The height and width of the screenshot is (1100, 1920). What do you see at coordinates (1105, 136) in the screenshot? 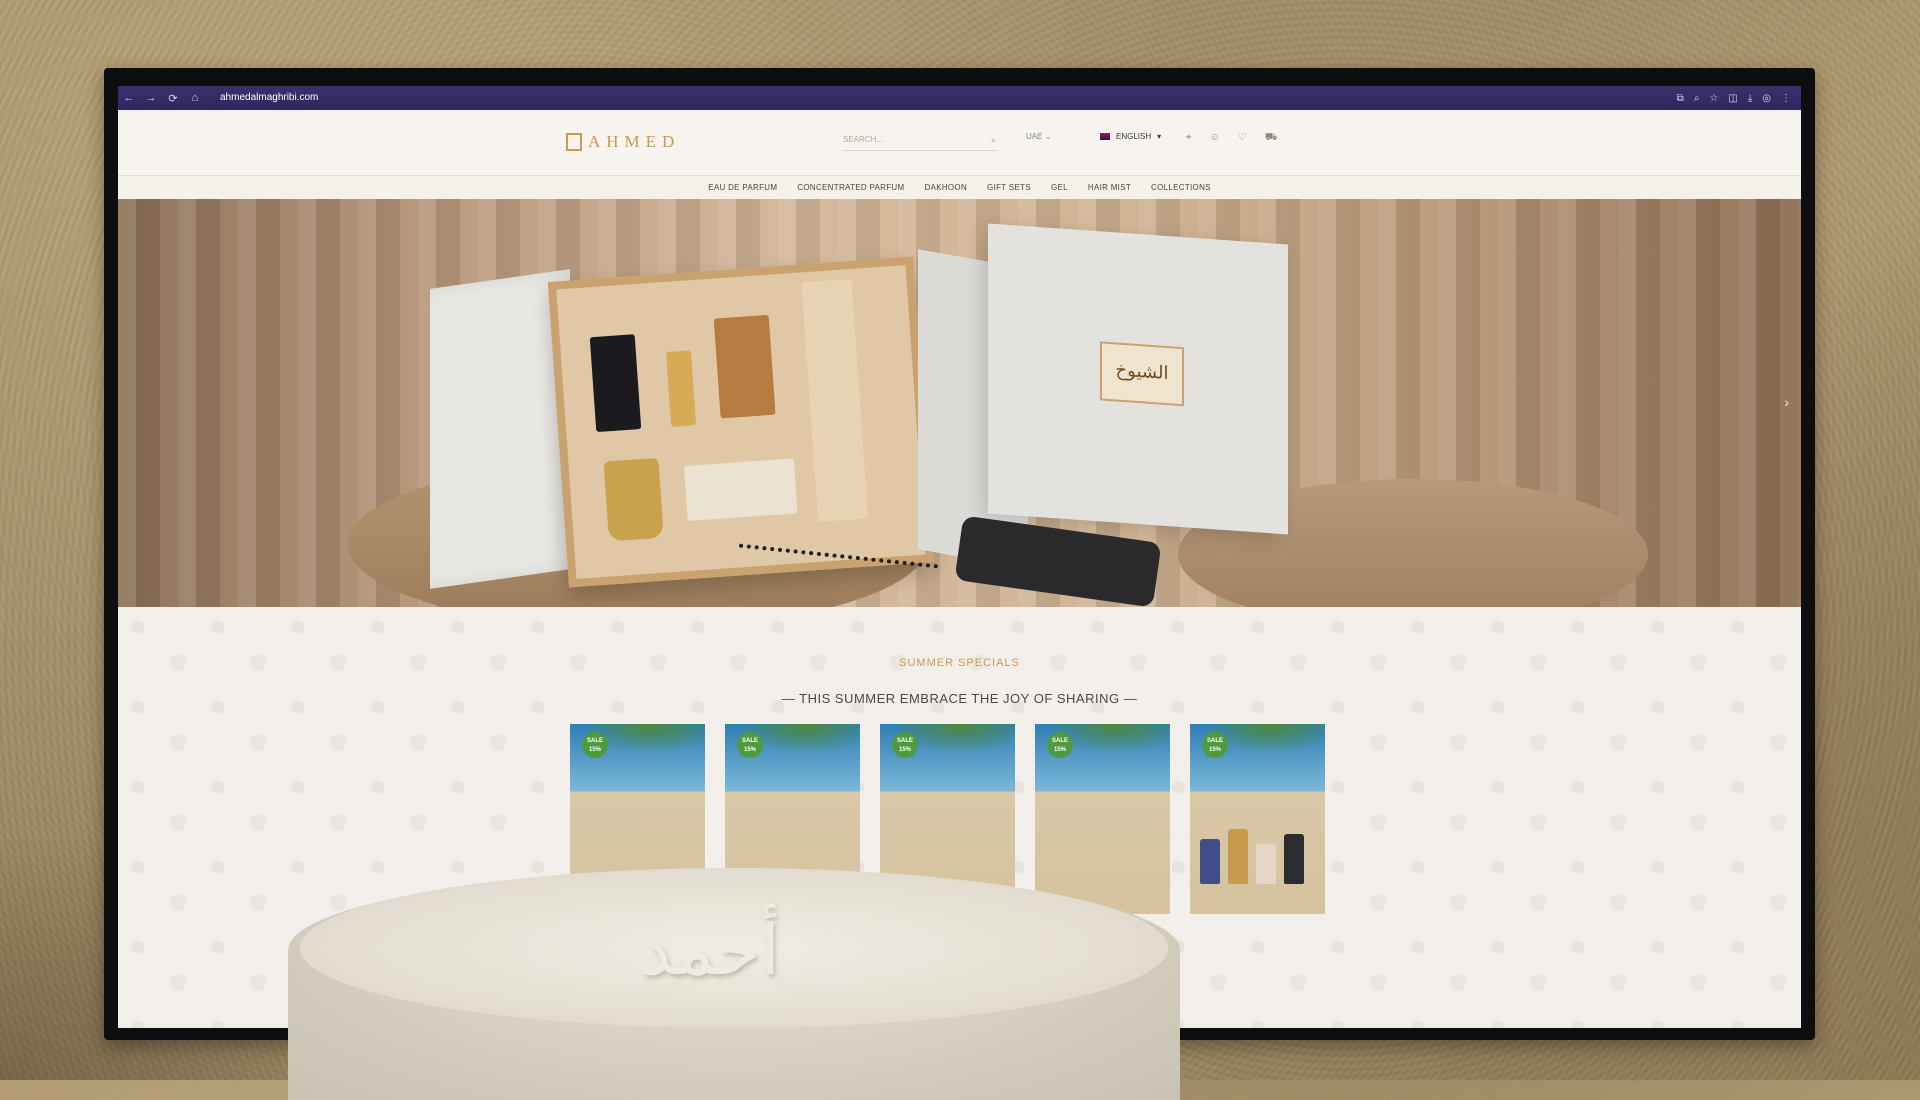
I see `uk-flag-icon` at bounding box center [1105, 136].